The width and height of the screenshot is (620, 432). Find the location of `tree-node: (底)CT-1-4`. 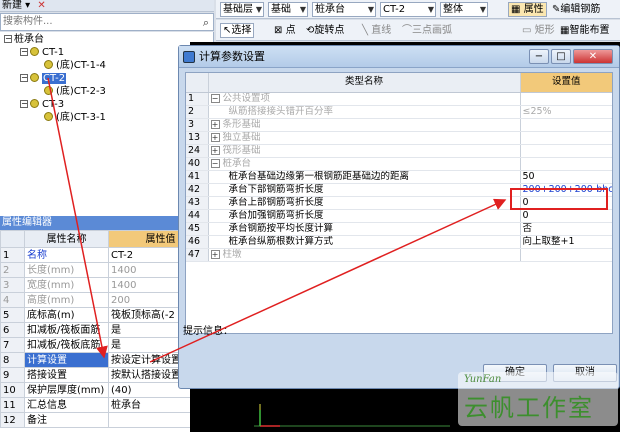

tree-node: (底)CT-1-4 is located at coordinates (75, 66).